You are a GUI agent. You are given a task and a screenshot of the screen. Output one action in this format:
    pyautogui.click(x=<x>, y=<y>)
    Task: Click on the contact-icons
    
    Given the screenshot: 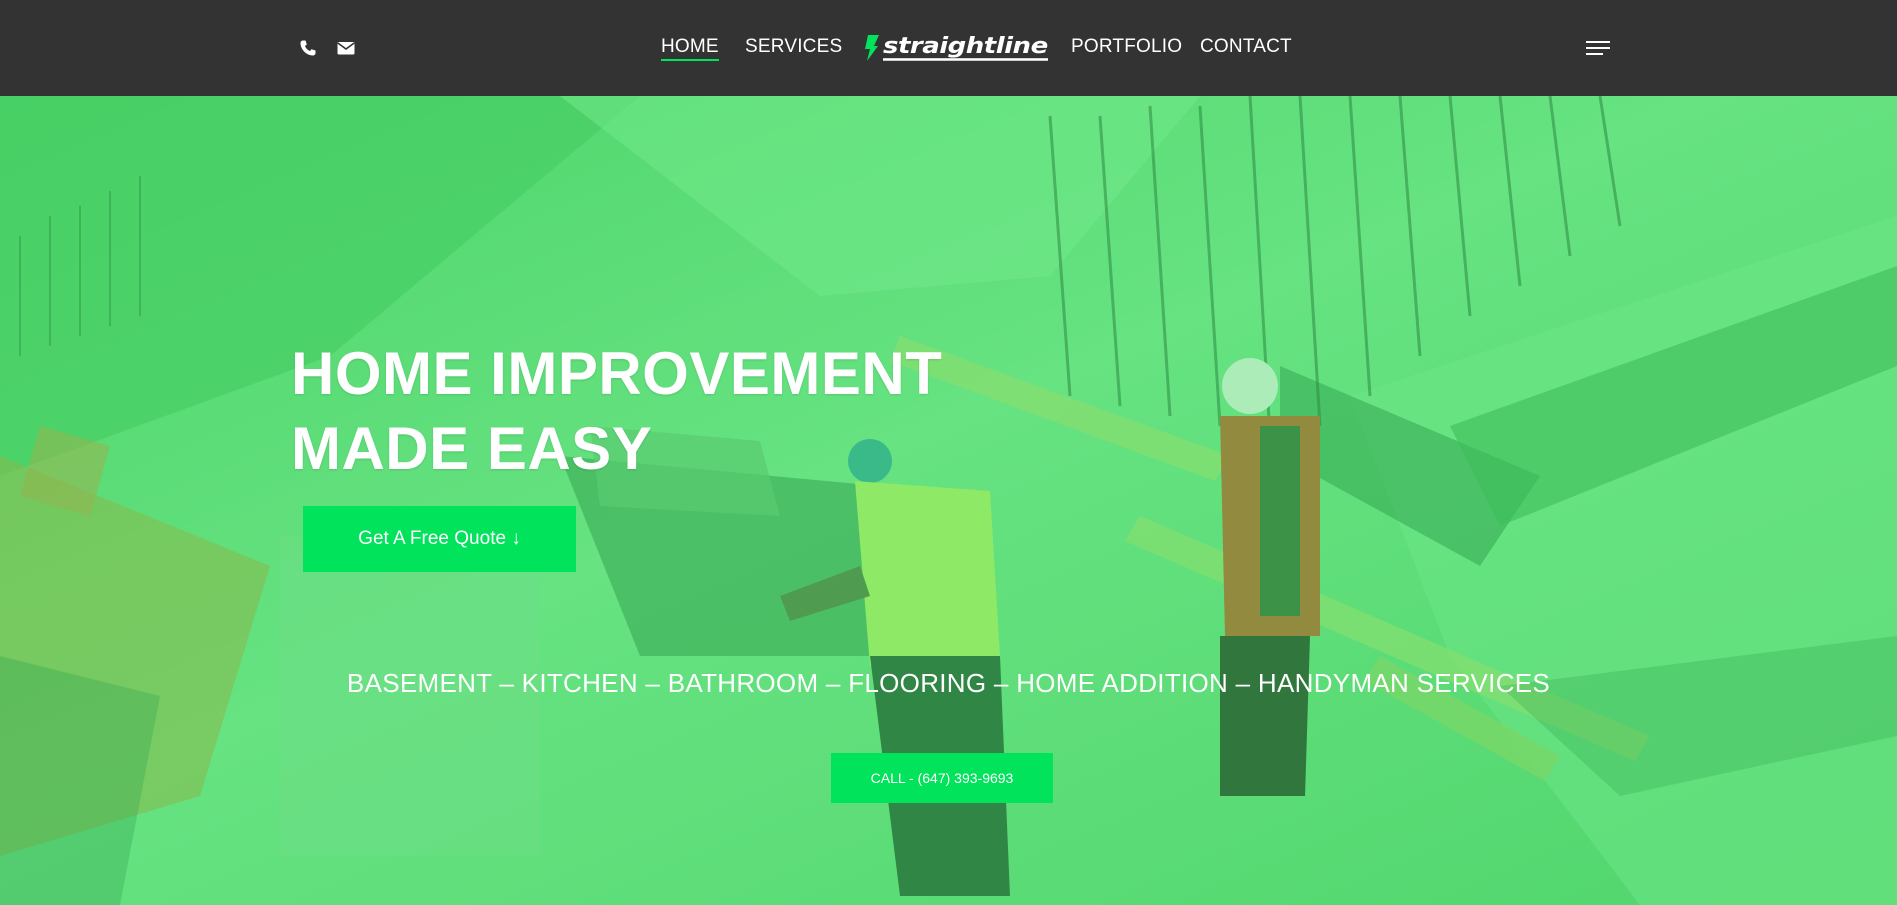 What is the action you would take?
    pyautogui.click(x=327, y=48)
    